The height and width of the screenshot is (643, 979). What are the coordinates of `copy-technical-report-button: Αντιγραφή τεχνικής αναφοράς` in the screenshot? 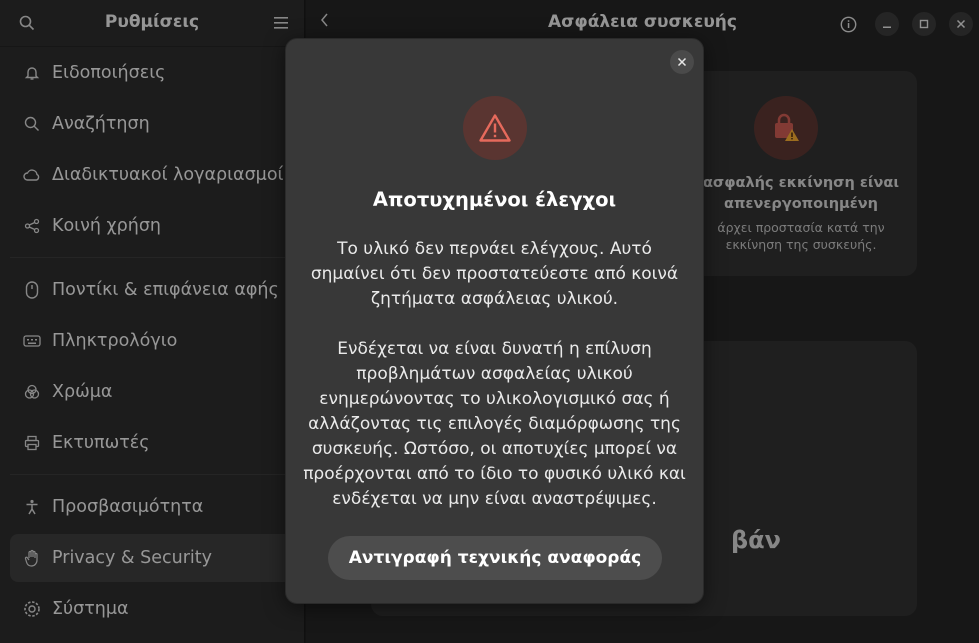 It's located at (495, 558).